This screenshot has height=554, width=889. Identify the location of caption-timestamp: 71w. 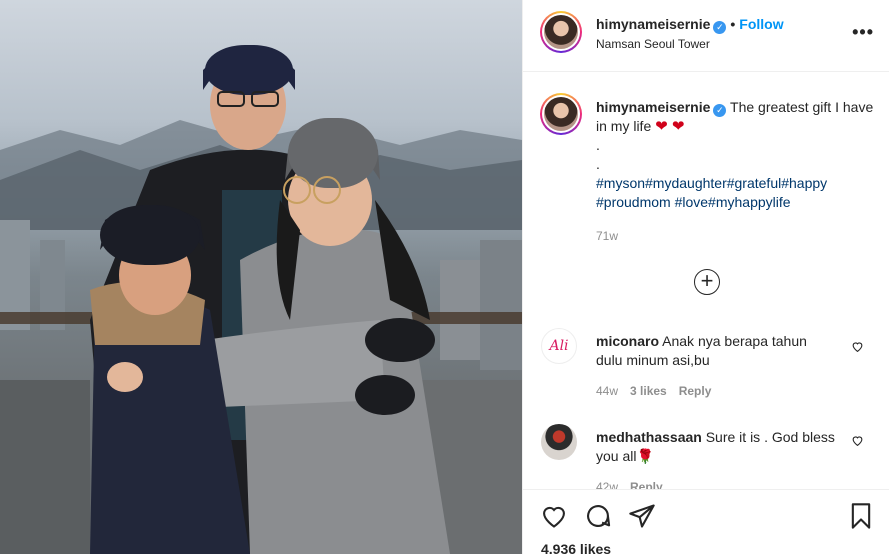
(607, 236).